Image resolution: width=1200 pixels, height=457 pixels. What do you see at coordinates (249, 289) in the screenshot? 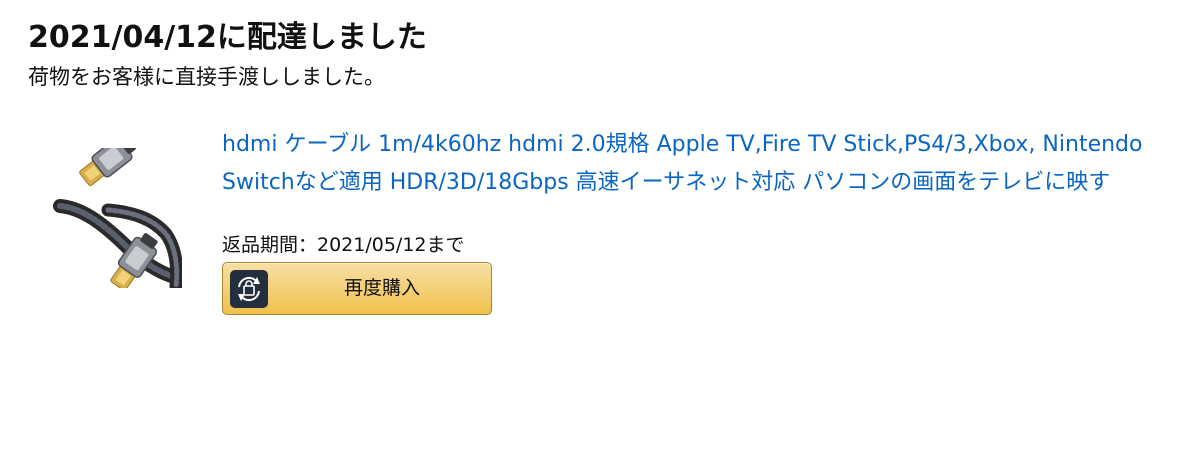
I see `buy-again-icon` at bounding box center [249, 289].